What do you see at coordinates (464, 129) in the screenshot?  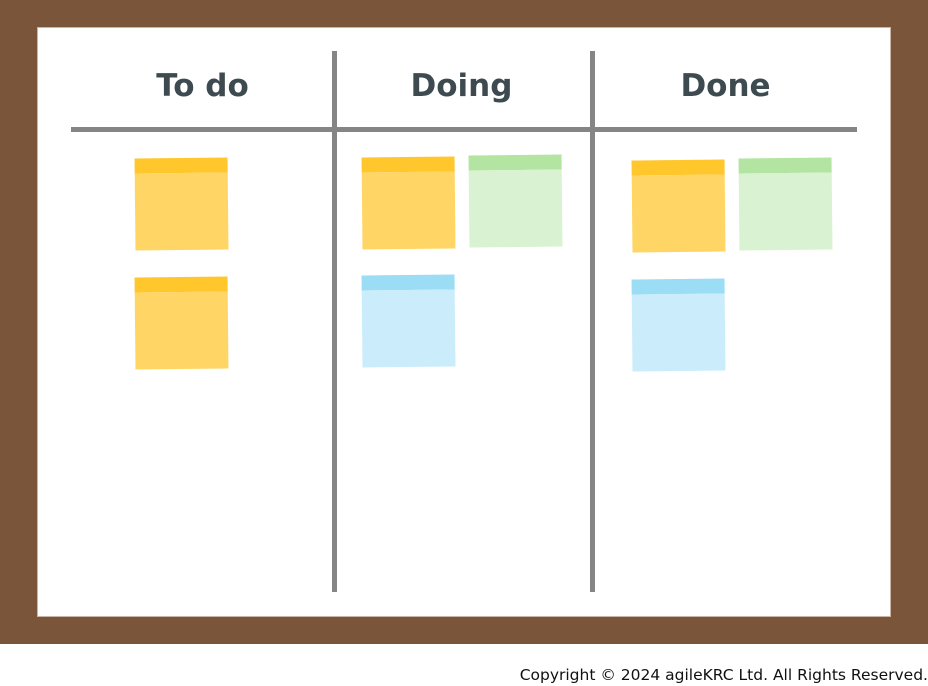 I see `header-divider` at bounding box center [464, 129].